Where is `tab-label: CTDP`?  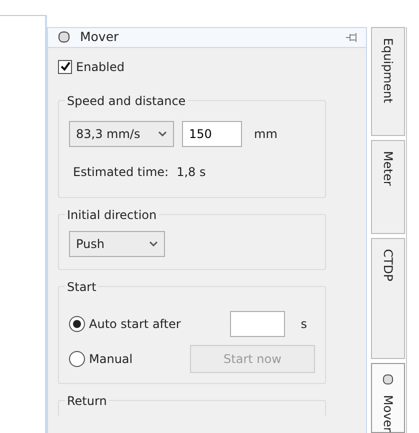 tab-label: CTDP is located at coordinates (388, 265).